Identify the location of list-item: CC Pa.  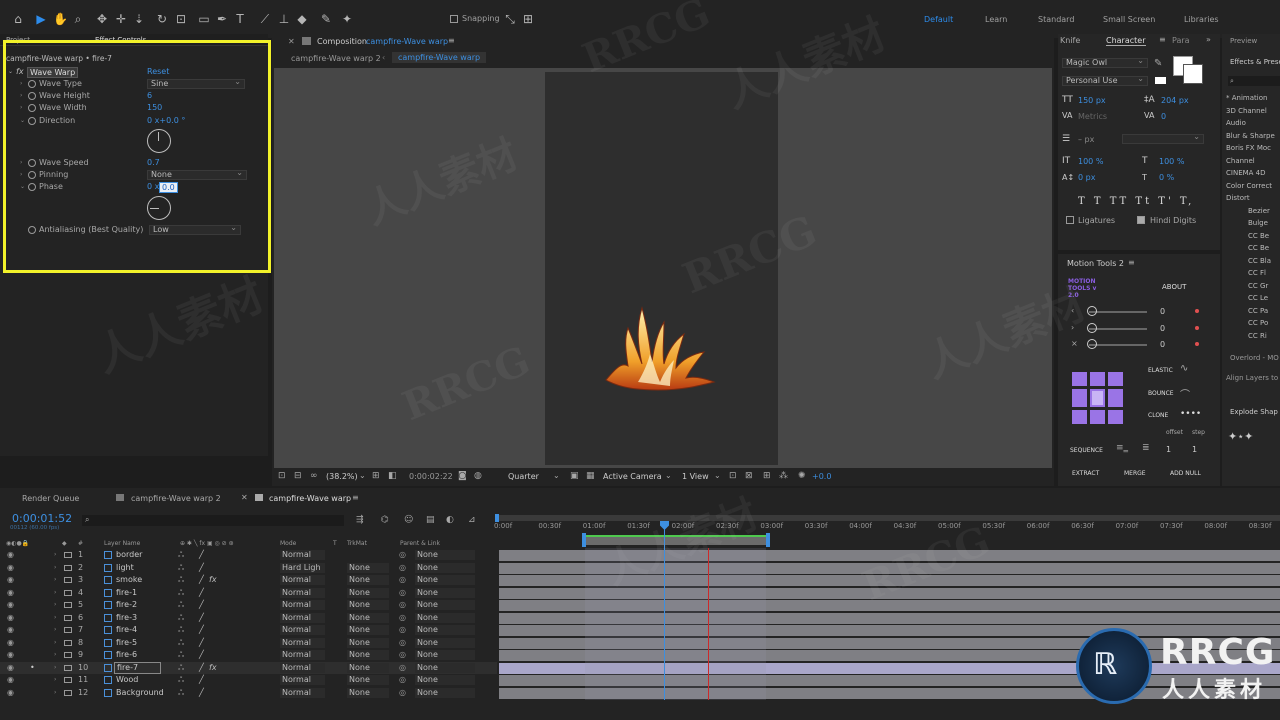
(1253, 311).